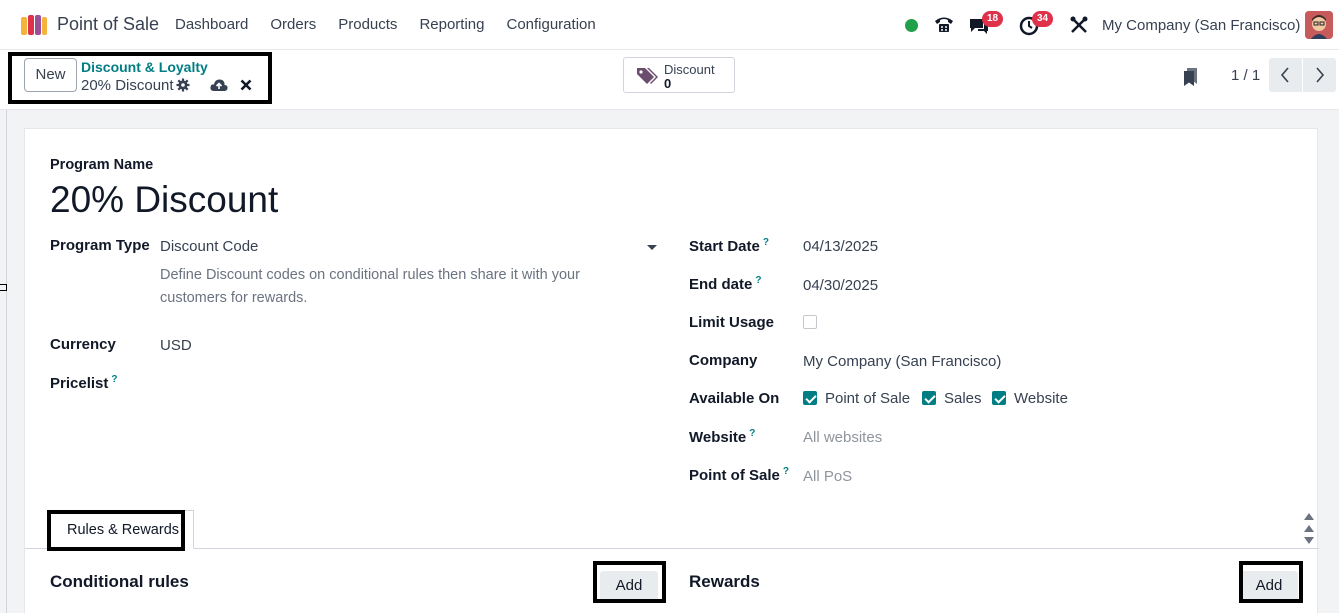 The width and height of the screenshot is (1339, 613). Describe the element at coordinates (840, 246) in the screenshot. I see `start-date-field: 04/13/2025` at that location.